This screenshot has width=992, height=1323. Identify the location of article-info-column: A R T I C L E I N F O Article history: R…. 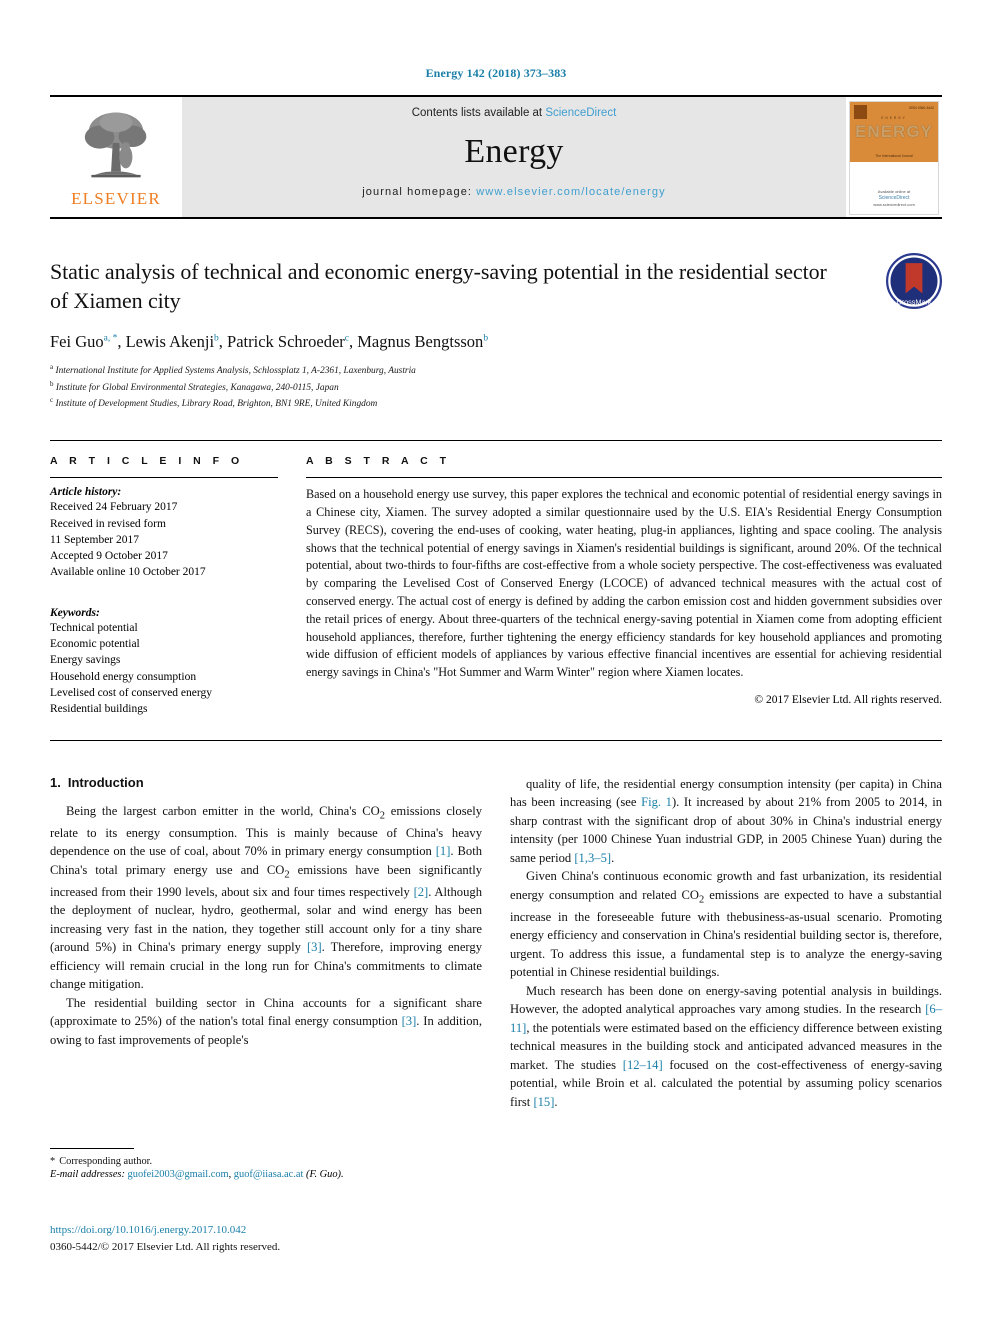
(164, 586).